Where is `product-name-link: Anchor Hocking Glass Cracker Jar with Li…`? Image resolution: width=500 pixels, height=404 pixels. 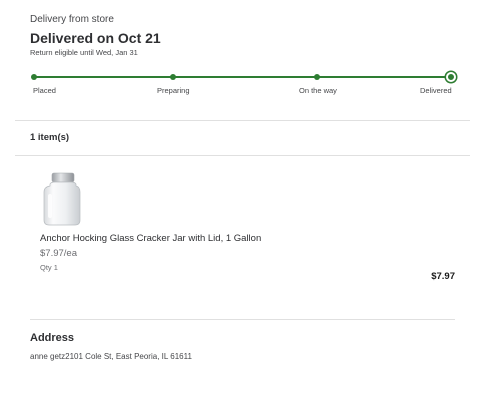
product-name-link: Anchor Hocking Glass Cracker Jar with Li… is located at coordinates (150, 238).